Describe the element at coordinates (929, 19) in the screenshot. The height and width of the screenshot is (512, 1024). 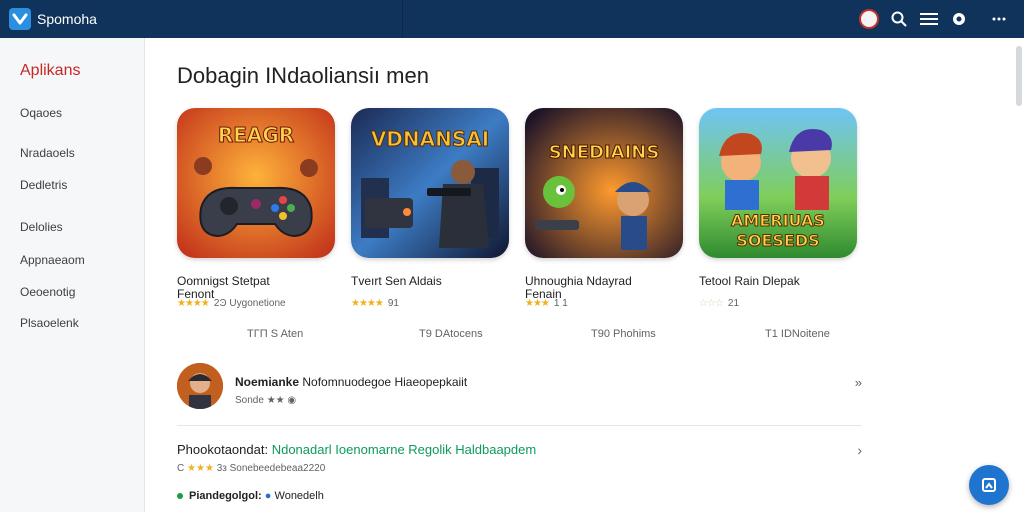
I see `menu-icon` at that location.